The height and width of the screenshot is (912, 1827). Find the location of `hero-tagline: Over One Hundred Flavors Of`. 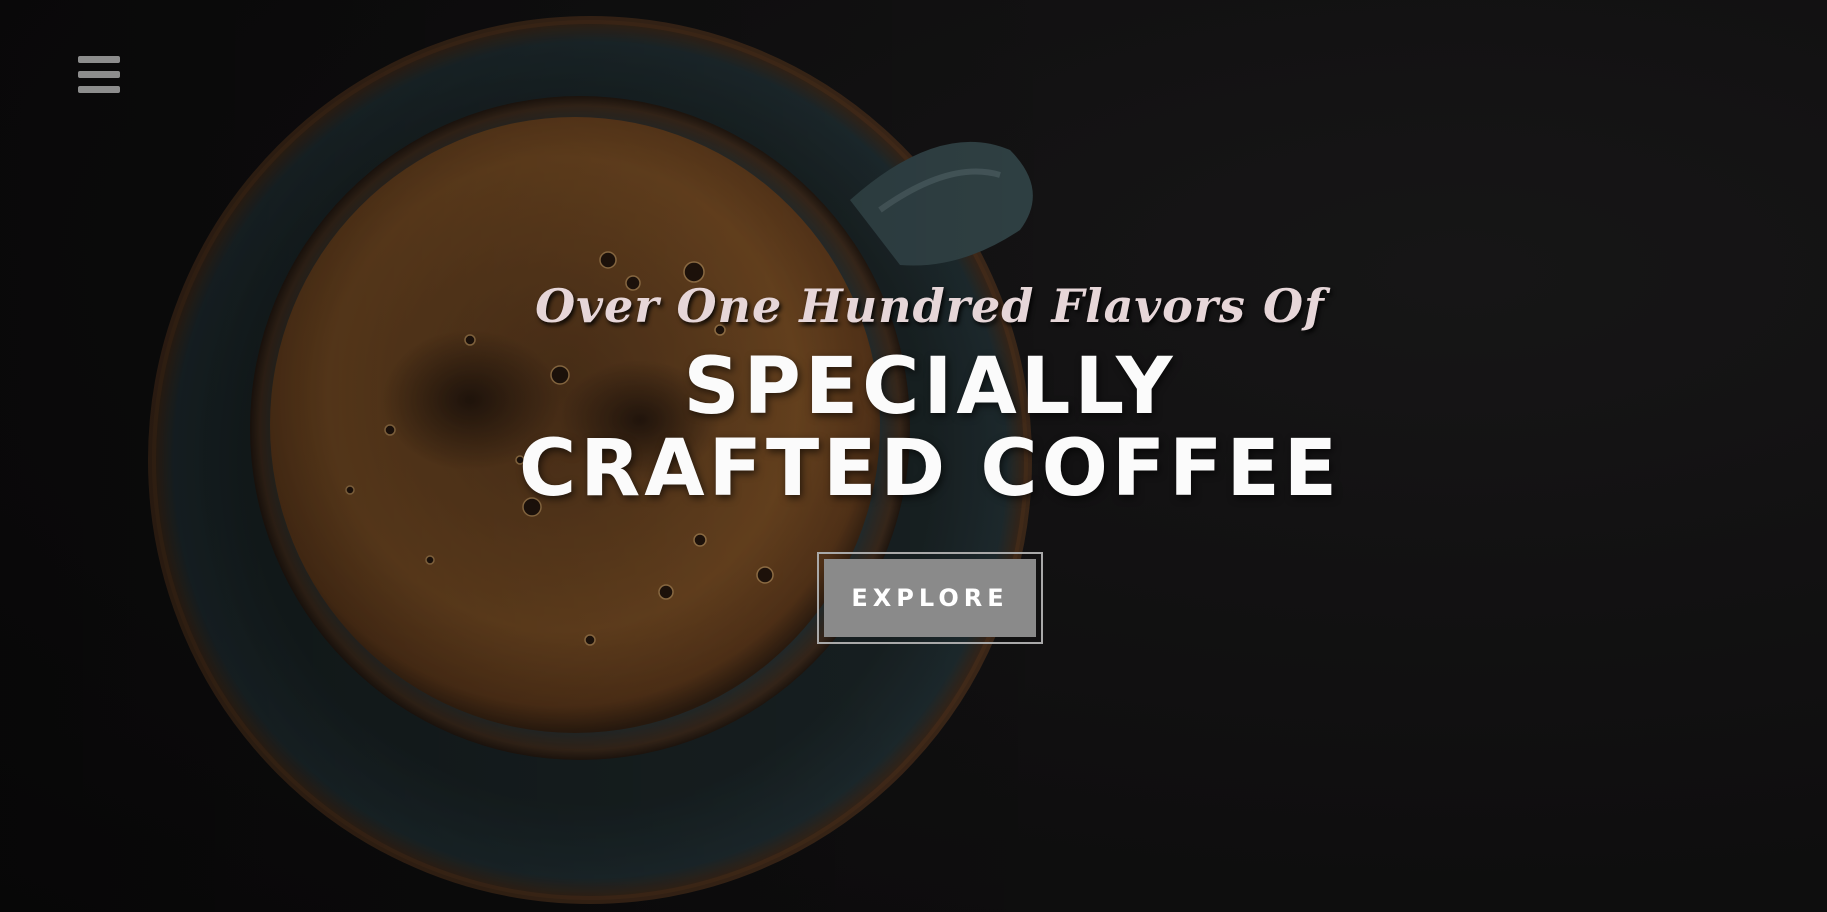

hero-tagline: Over One Hundred Flavors Of is located at coordinates (930, 306).